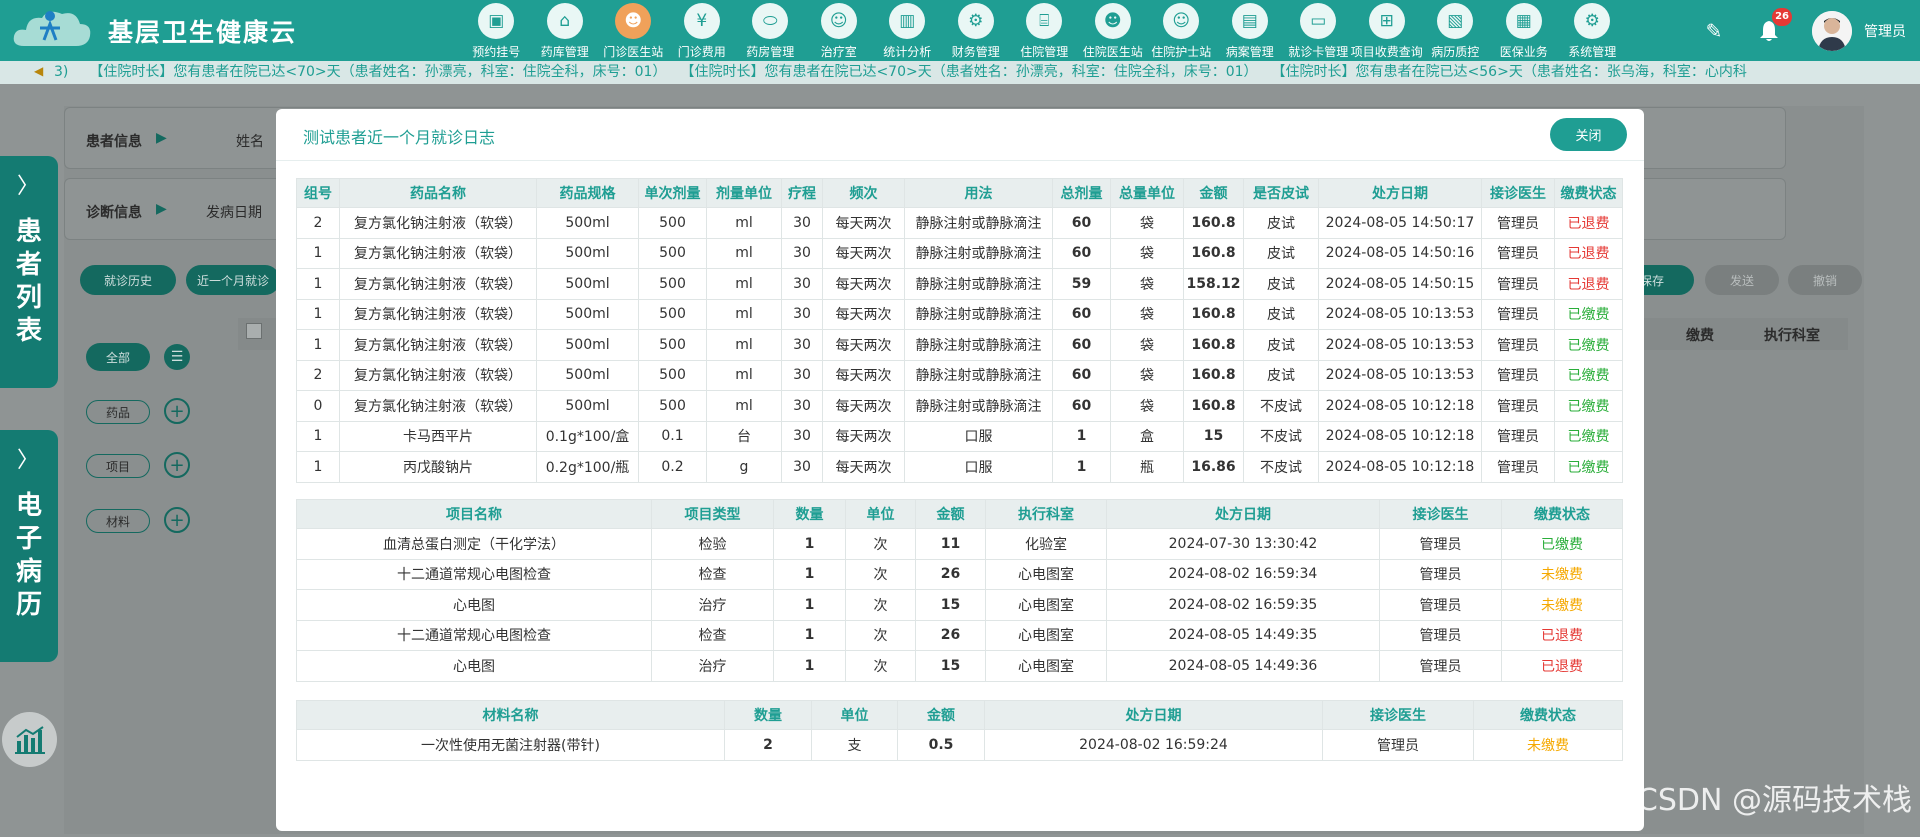 The width and height of the screenshot is (1920, 837). Describe the element at coordinates (1588, 134) in the screenshot. I see `close-button: 关闭` at that location.